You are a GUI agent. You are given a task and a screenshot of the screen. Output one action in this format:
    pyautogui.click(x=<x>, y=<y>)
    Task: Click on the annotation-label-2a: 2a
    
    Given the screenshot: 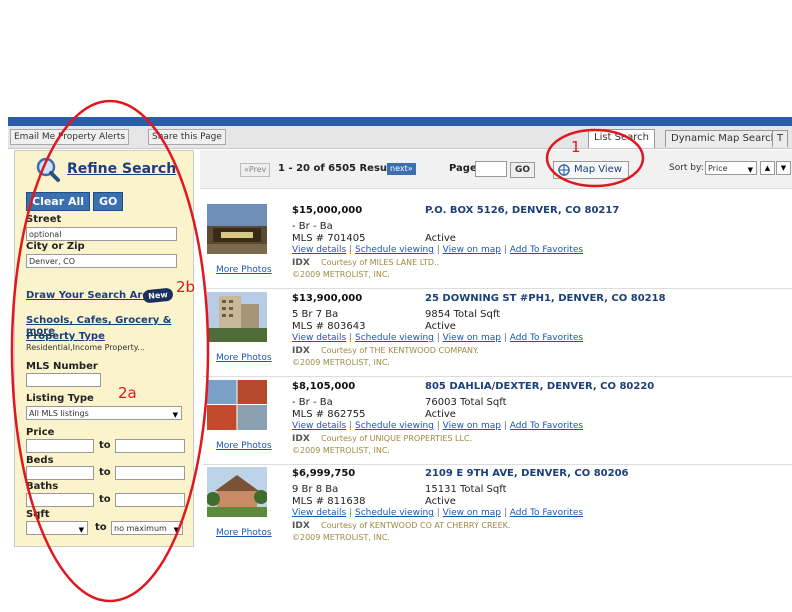 What is the action you would take?
    pyautogui.click(x=127, y=393)
    